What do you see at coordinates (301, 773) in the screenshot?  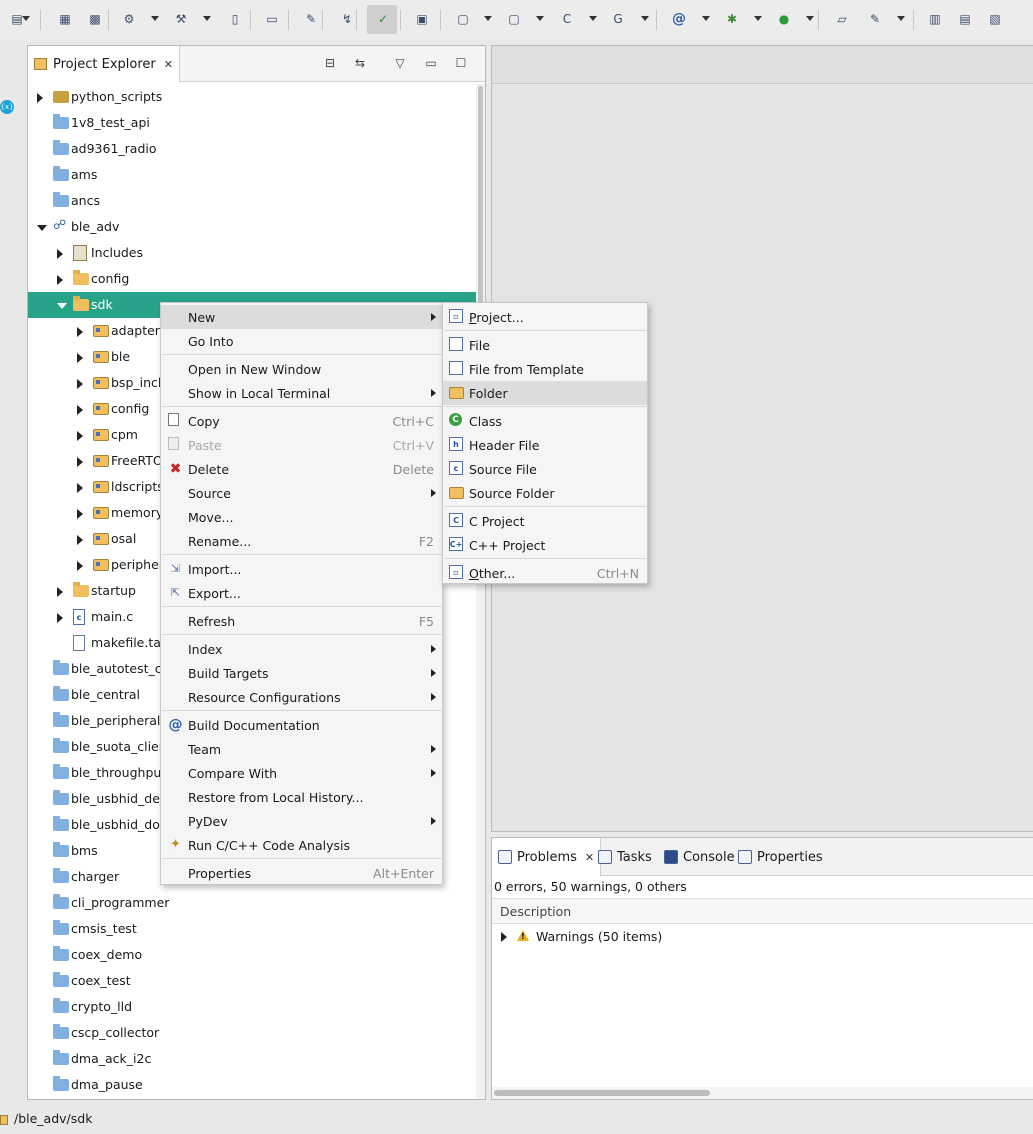 I see `menu-item-compare-with: Compare With` at bounding box center [301, 773].